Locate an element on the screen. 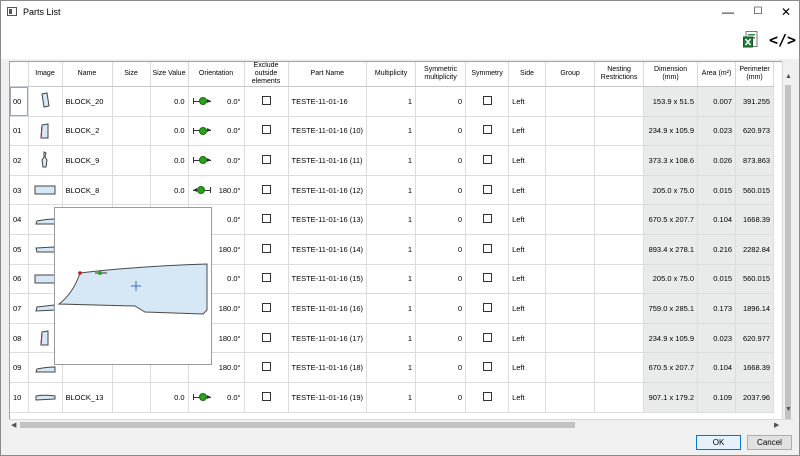  header-perimeter: Perimeter (mm) is located at coordinates (755, 74).